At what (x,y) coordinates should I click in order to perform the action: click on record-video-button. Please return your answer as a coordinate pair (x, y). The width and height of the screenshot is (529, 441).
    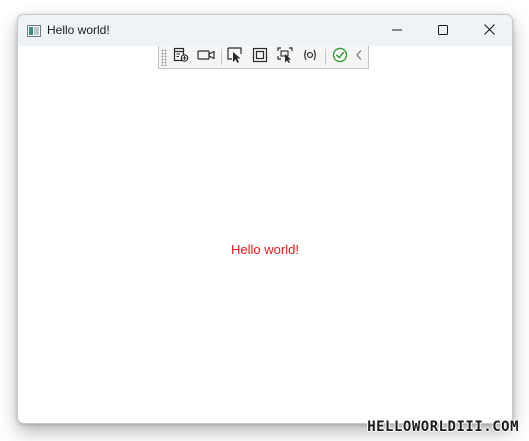
    Looking at the image, I should click on (206, 57).